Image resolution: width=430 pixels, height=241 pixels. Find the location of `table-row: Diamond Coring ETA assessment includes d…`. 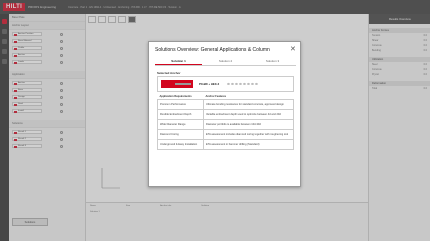

table-row: Diamond Coring ETA assessment includes d… is located at coordinates (225, 134).